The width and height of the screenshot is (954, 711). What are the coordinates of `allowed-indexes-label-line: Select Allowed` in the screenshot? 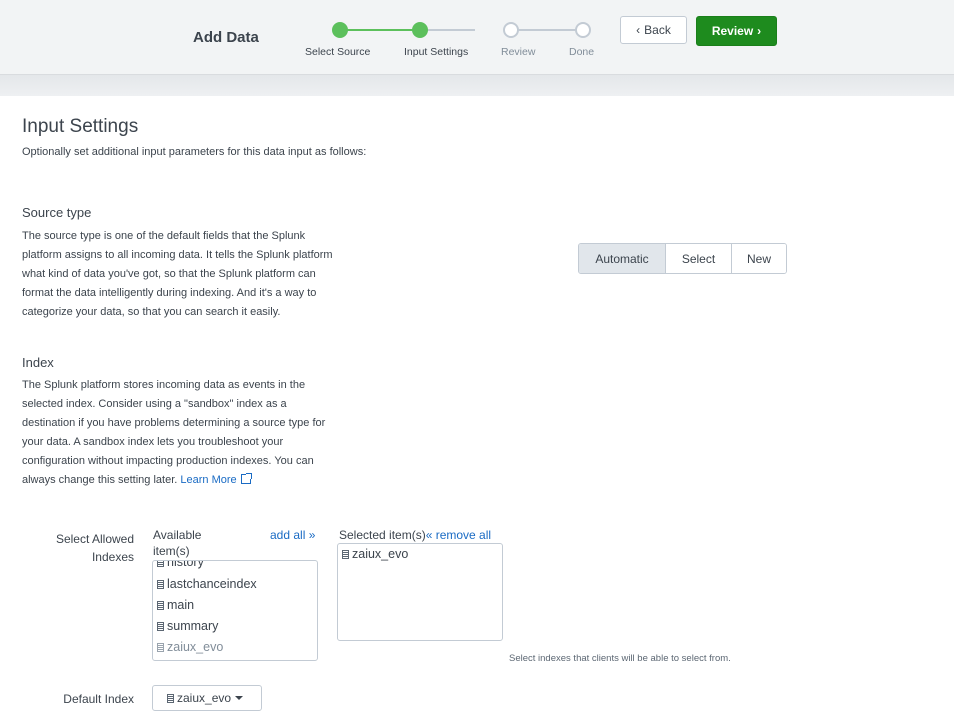 It's located at (94, 539).